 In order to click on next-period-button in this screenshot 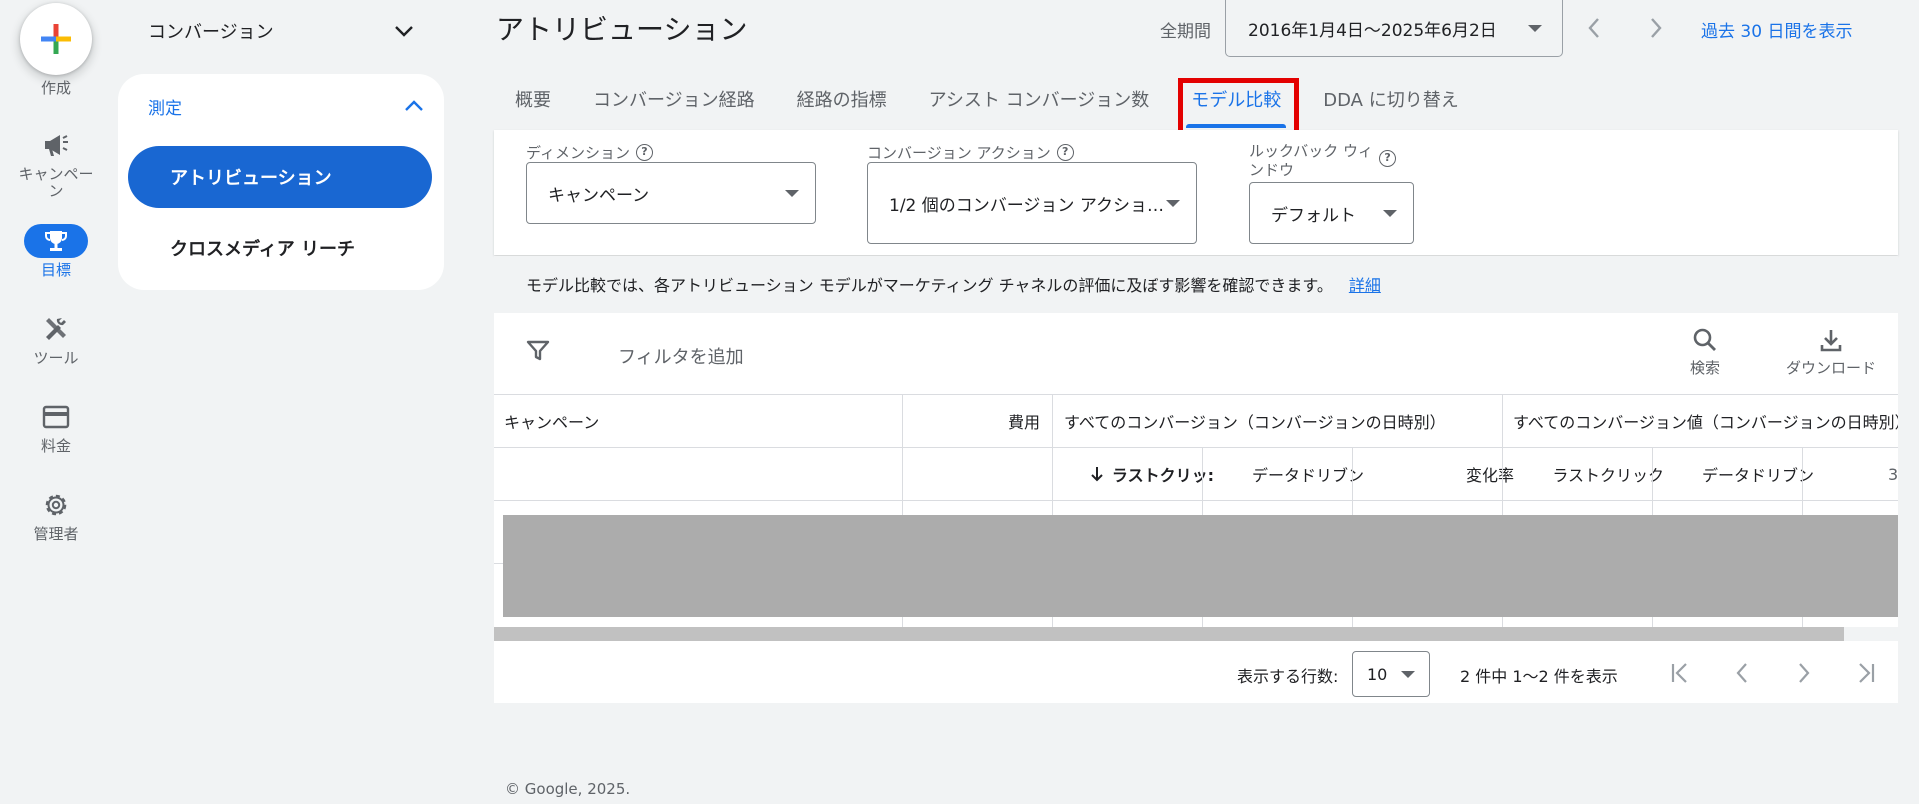, I will do `click(1656, 28)`.